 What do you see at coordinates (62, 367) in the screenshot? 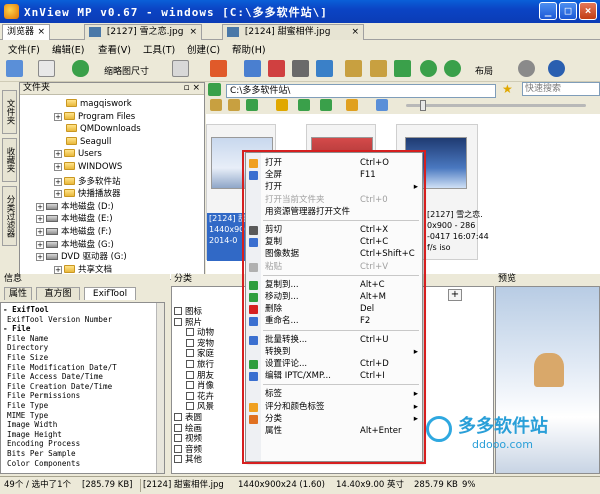
I see `exif-field-row: File Modification Date/T` at bounding box center [62, 367].